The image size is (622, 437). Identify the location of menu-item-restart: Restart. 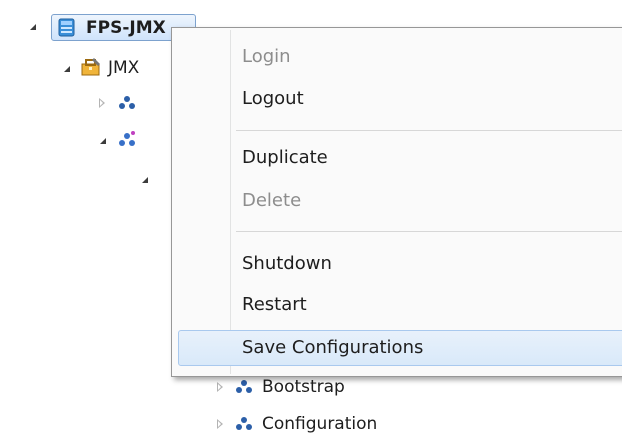
(400, 305).